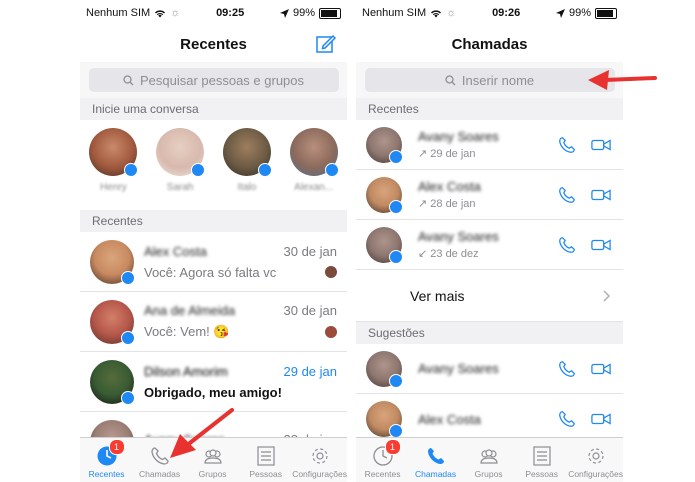 This screenshot has width=695, height=482. I want to click on conversation-preview: Você: Agora só falta vc, so click(210, 272).